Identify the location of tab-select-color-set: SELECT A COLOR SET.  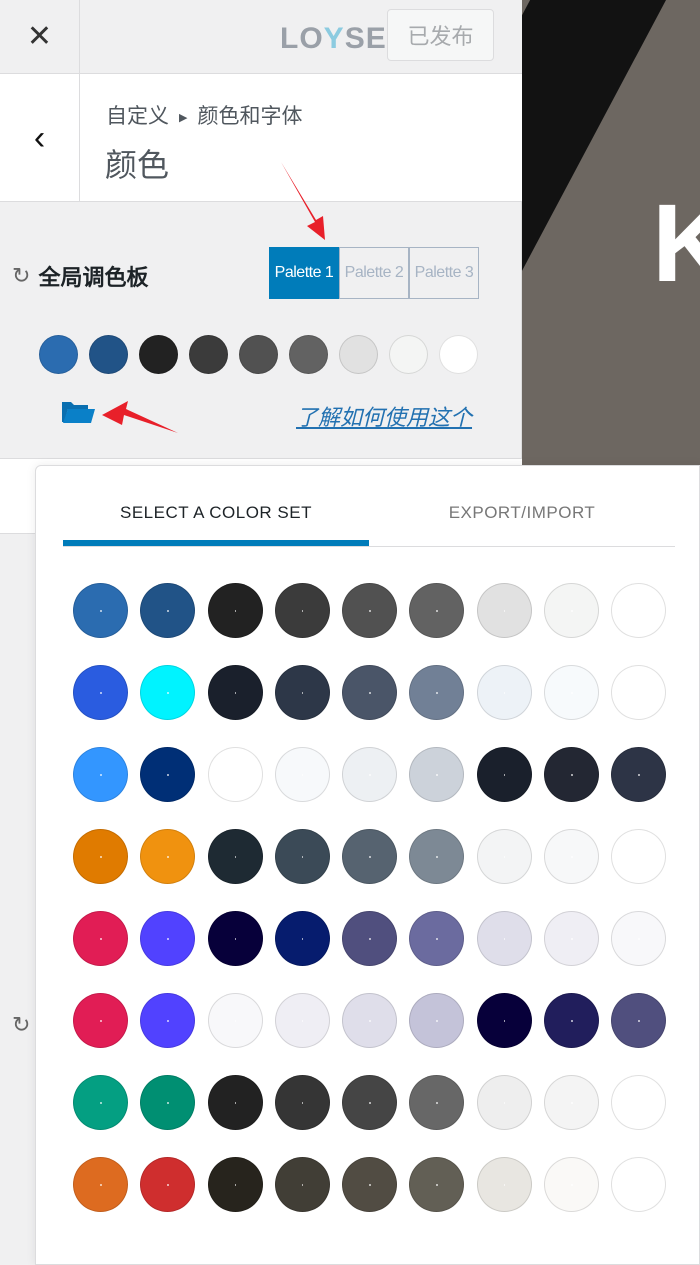
(216, 506).